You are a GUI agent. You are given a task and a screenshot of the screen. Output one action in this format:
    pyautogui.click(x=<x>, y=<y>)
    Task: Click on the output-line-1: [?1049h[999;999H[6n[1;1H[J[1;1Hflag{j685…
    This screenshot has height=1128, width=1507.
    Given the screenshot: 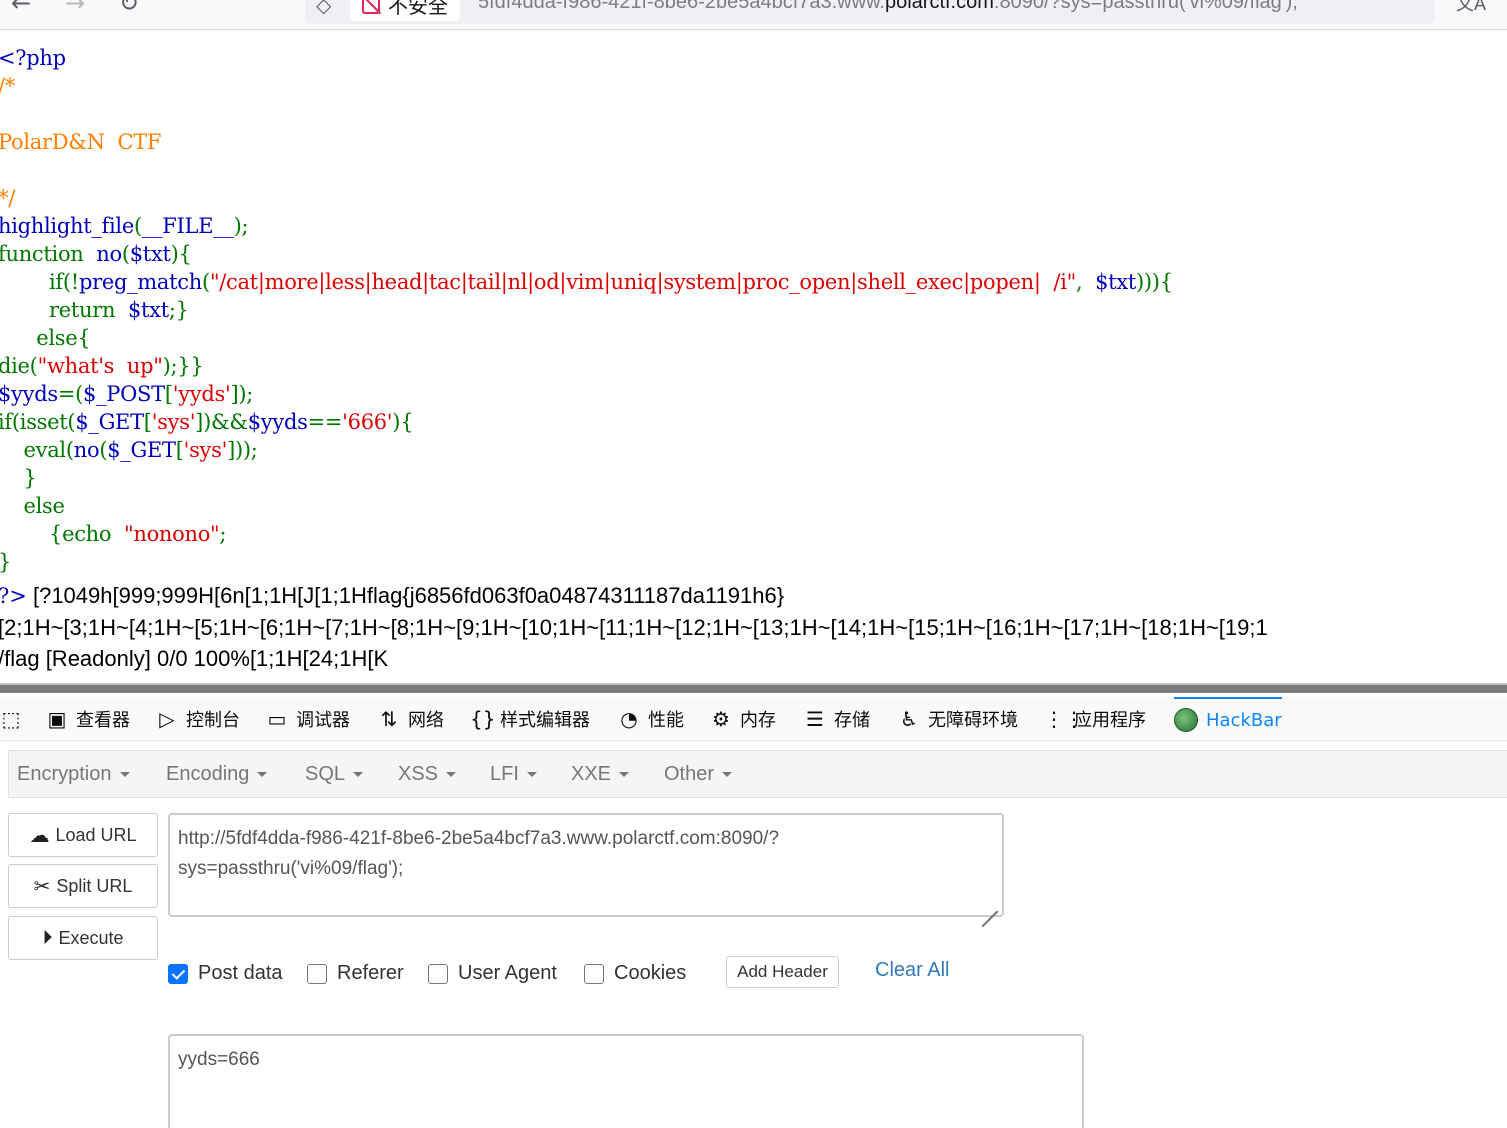 What is the action you would take?
    pyautogui.click(x=405, y=595)
    